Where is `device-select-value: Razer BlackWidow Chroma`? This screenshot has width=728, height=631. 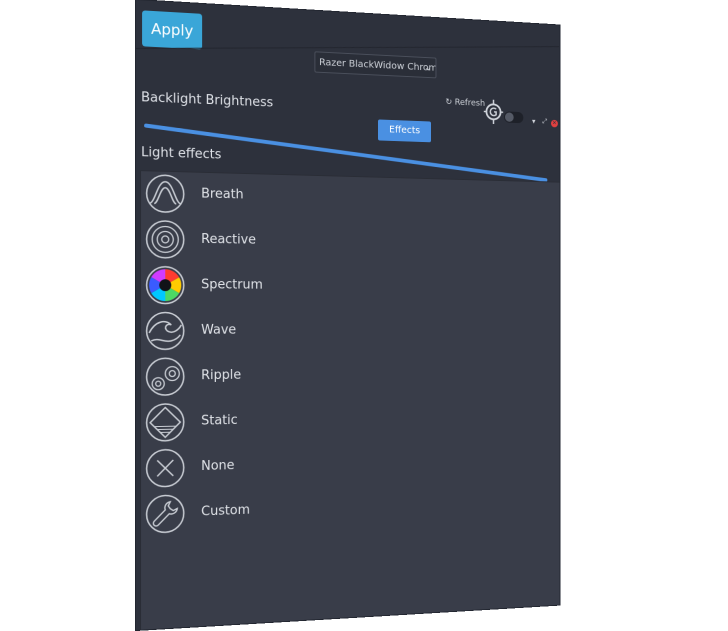
device-select-value: Razer BlackWidow Chroma is located at coordinates (378, 65).